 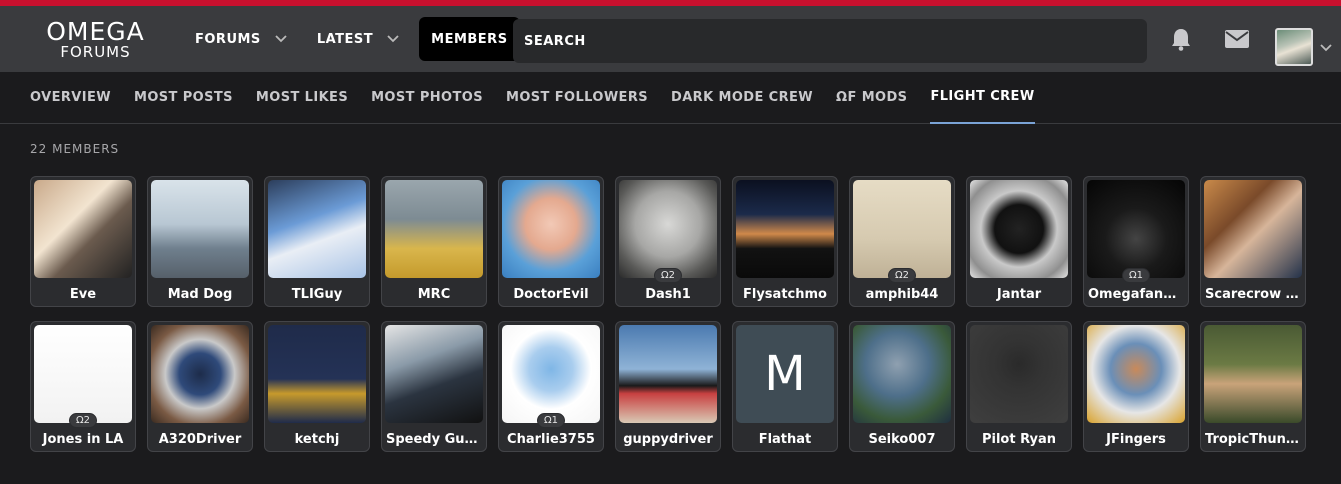 What do you see at coordinates (871, 98) in the screenshot?
I see `tab-of-mods: ΩF MODS` at bounding box center [871, 98].